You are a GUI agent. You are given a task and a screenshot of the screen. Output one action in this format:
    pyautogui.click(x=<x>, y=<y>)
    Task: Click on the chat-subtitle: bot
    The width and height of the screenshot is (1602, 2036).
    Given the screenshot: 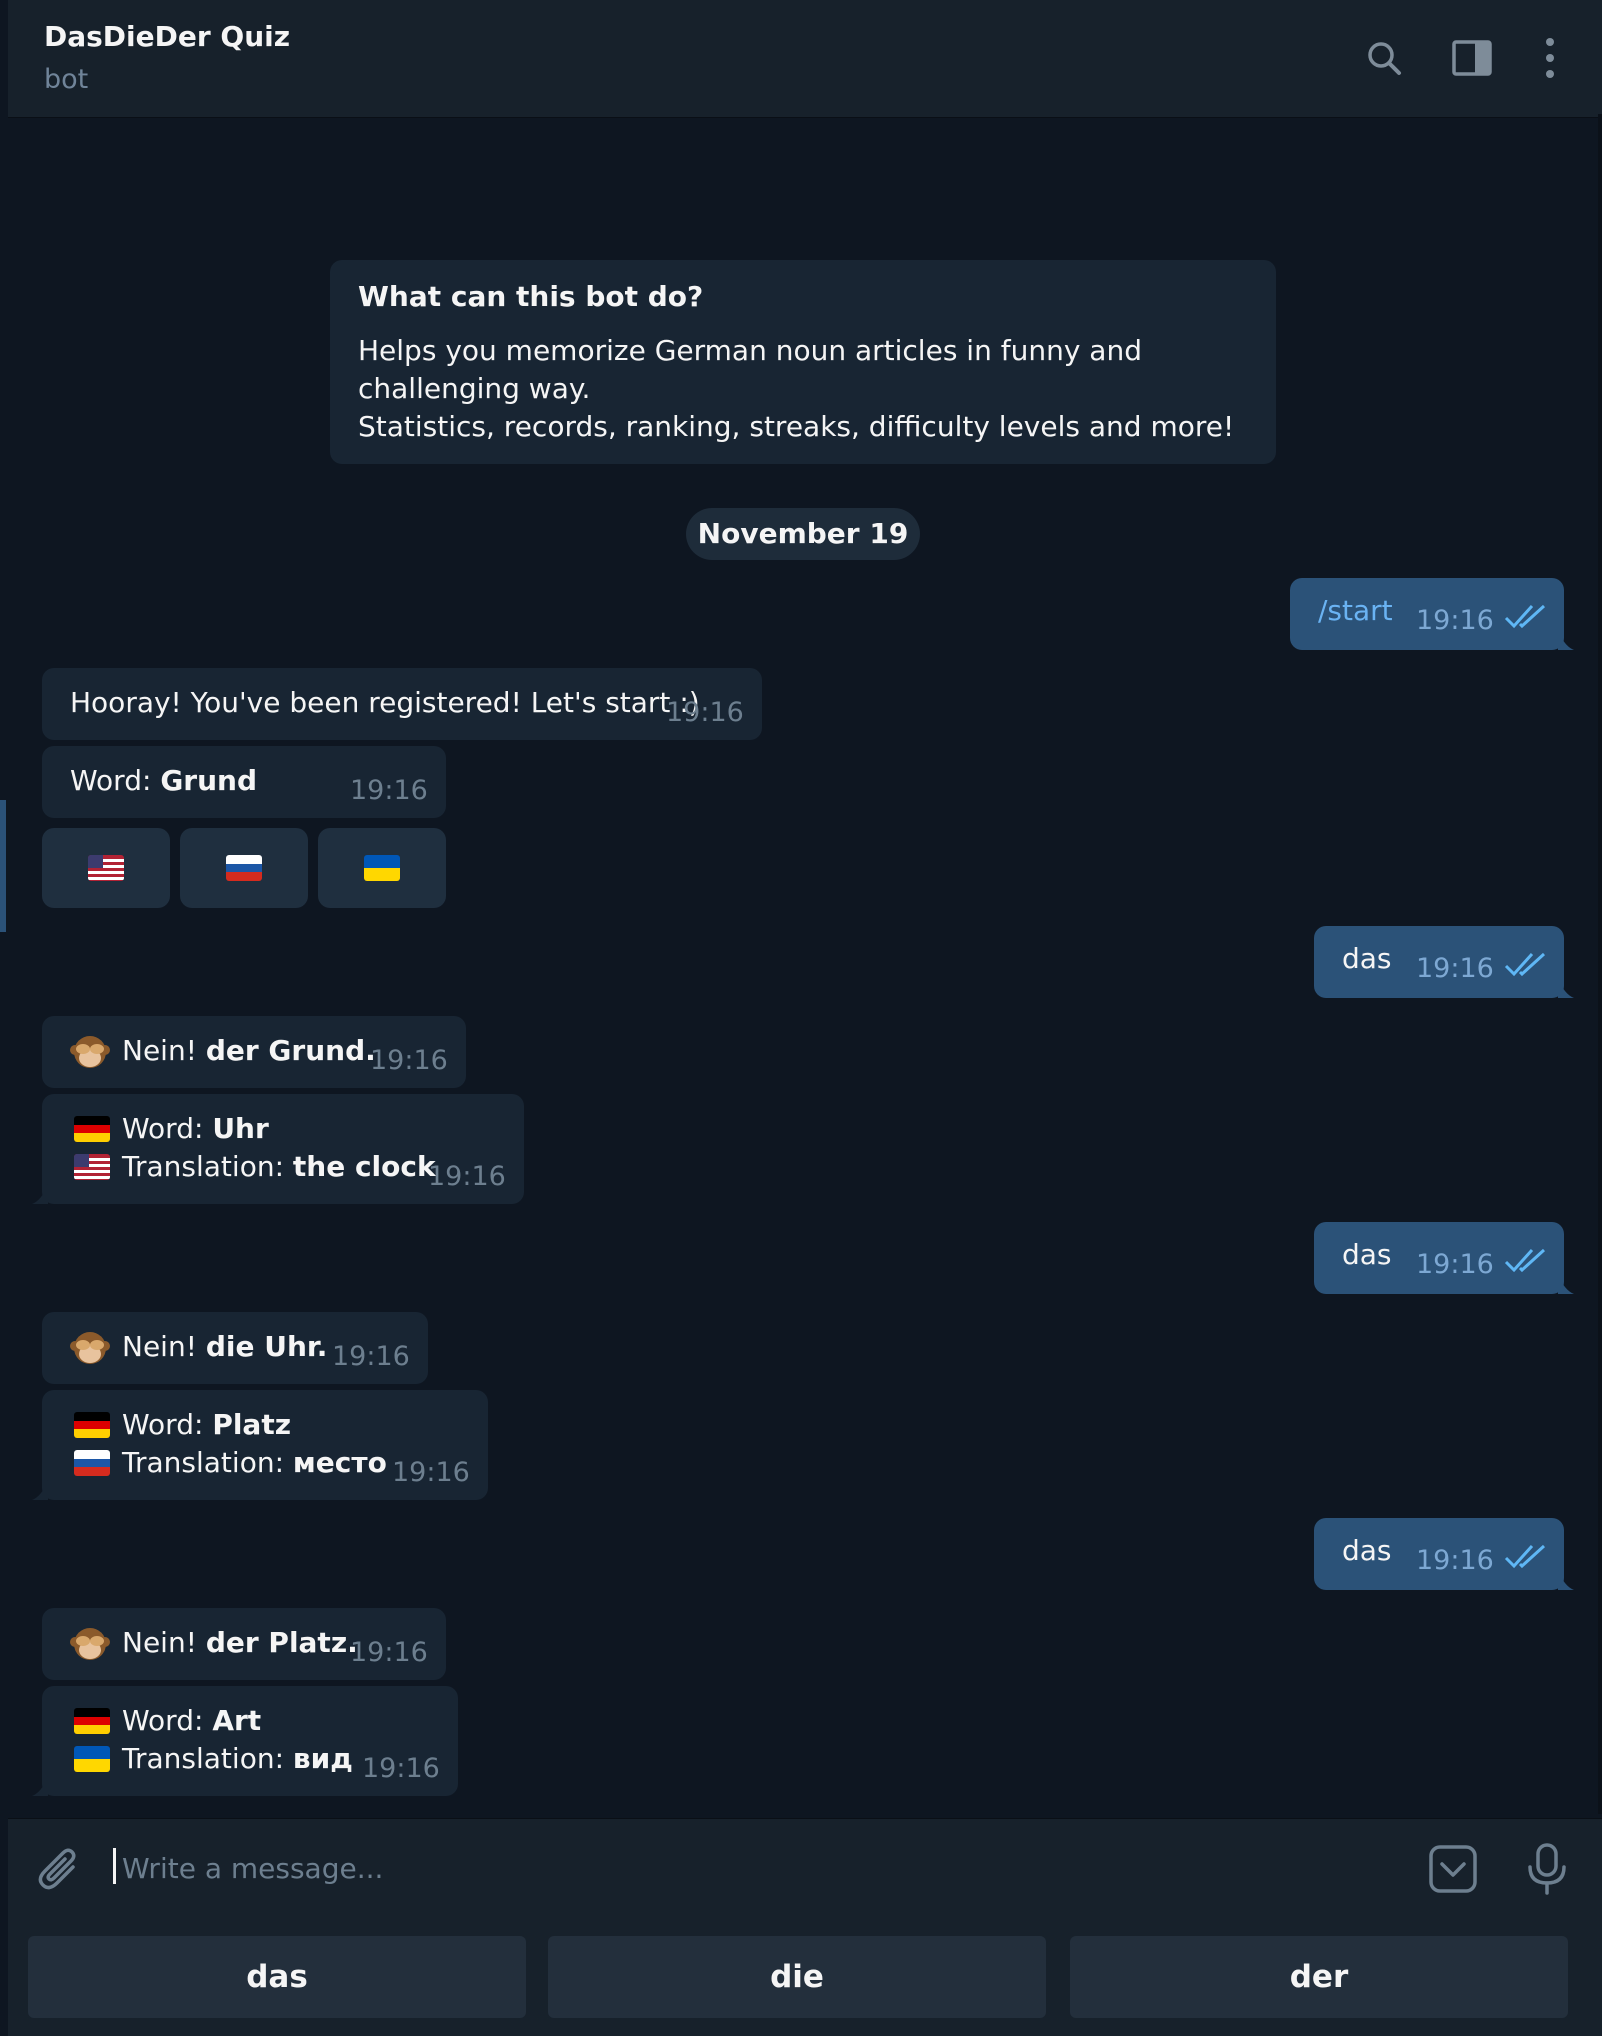 What is the action you would take?
    pyautogui.click(x=66, y=79)
    